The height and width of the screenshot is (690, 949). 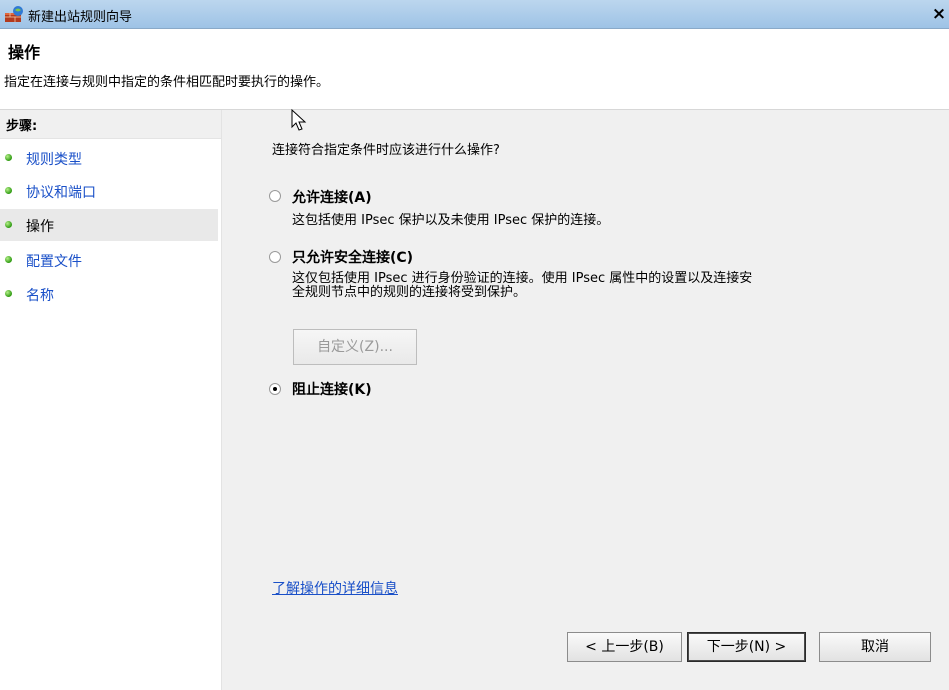 I want to click on option-secure-desc-line2: 全规则节点中的规则的连接将受到保护。, so click(x=409, y=292).